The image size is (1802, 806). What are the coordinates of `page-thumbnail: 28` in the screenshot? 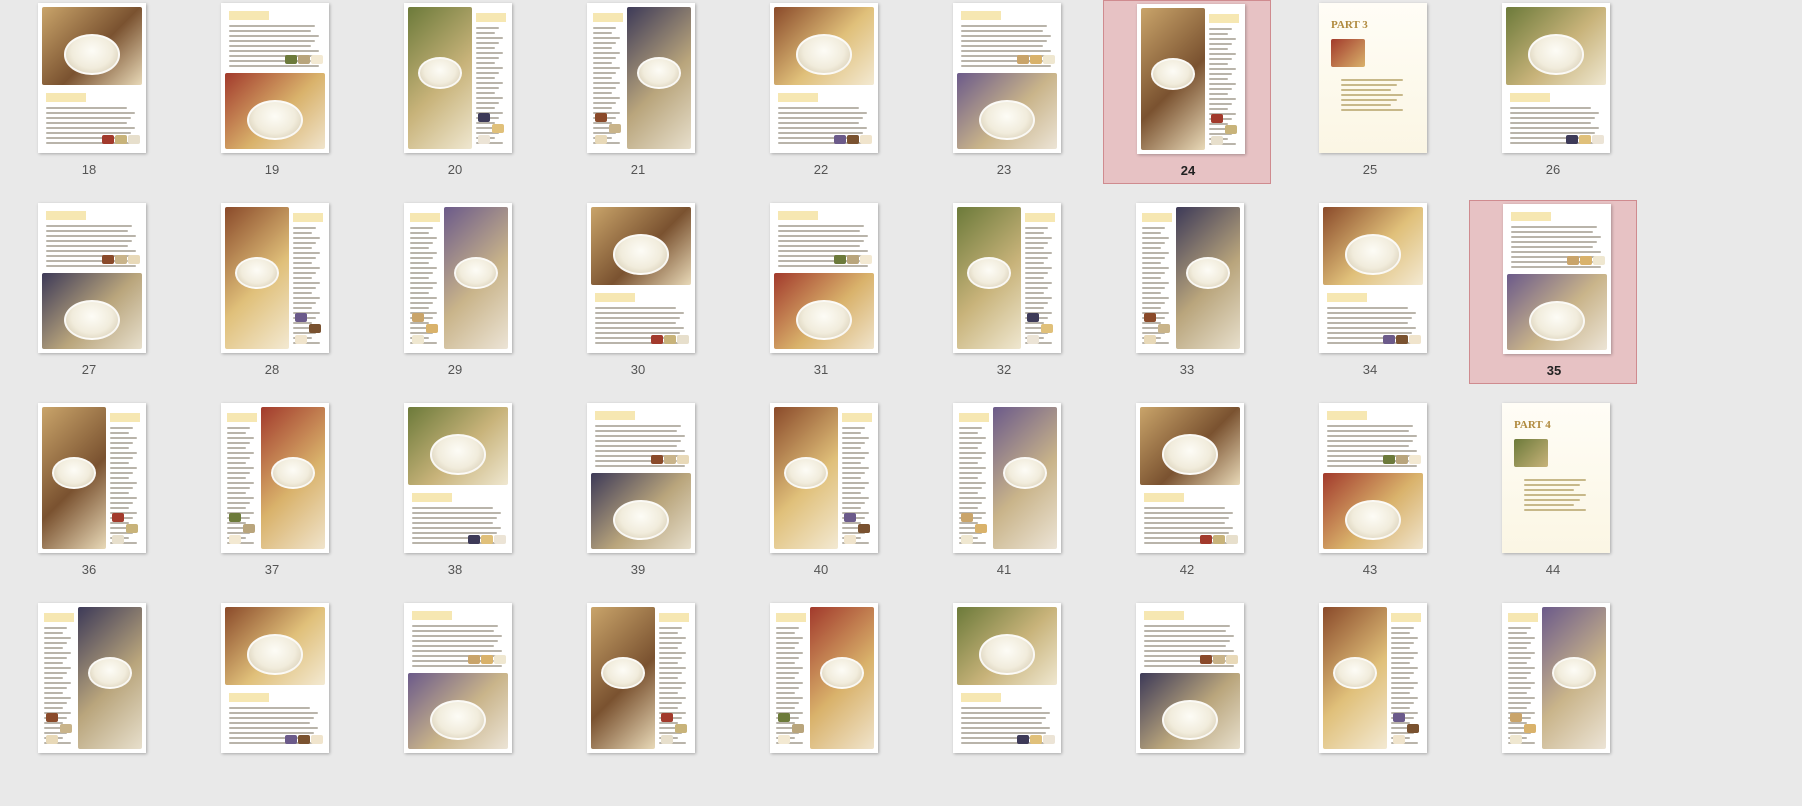 It's located at (272, 292).